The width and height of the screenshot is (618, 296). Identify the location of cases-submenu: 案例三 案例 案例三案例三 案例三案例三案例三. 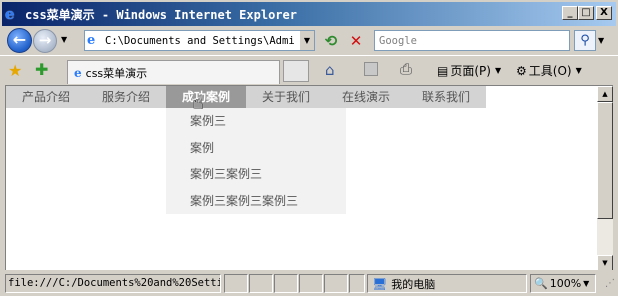
(256, 161).